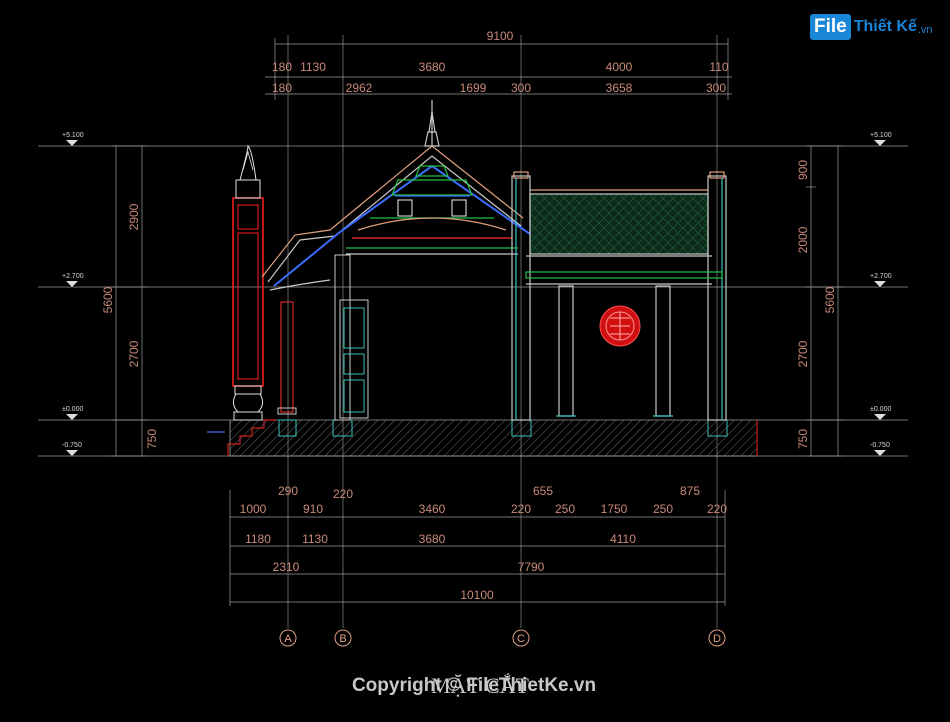  What do you see at coordinates (543, 491) in the screenshot?
I see `bottom-dim-r0: 655` at bounding box center [543, 491].